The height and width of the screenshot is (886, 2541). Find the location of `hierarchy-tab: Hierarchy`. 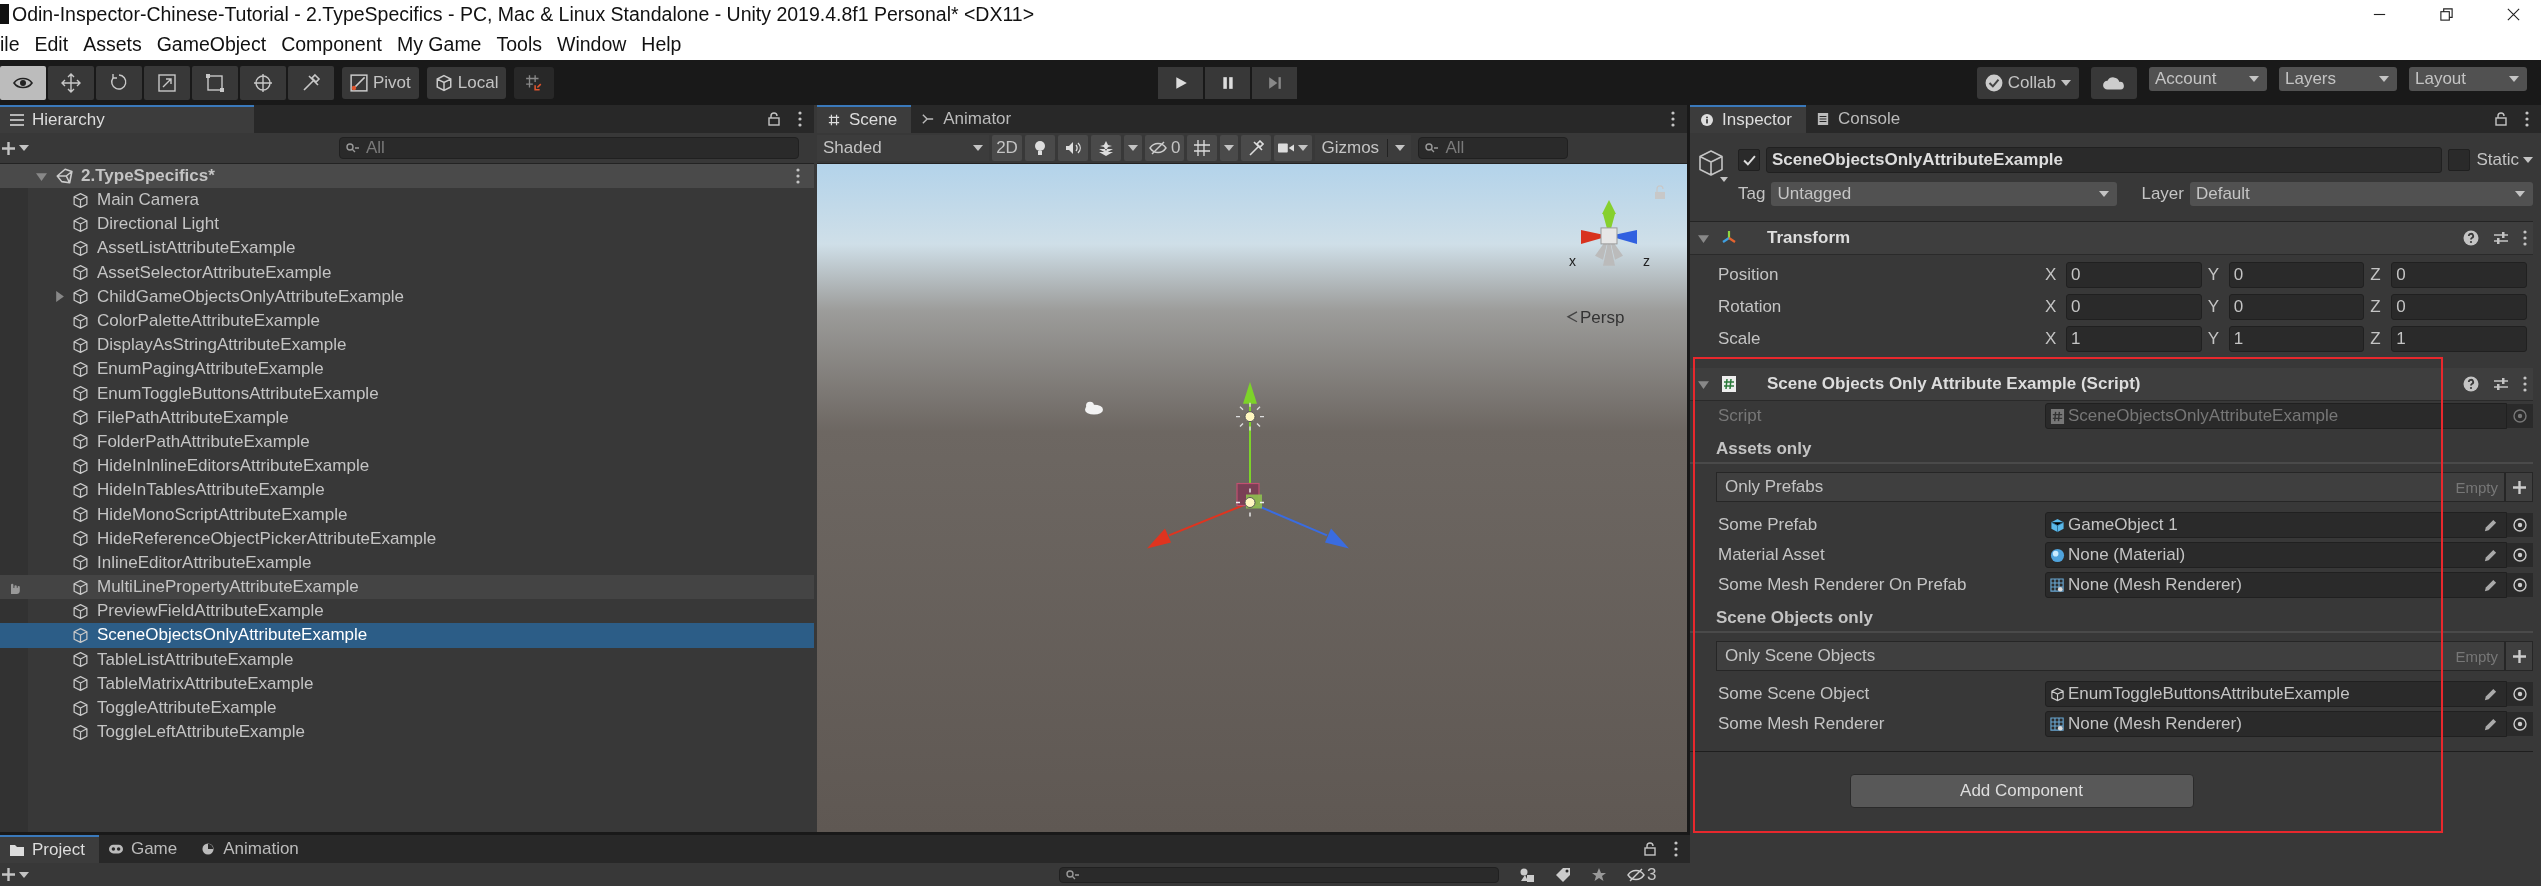

hierarchy-tab: Hierarchy is located at coordinates (127, 119).